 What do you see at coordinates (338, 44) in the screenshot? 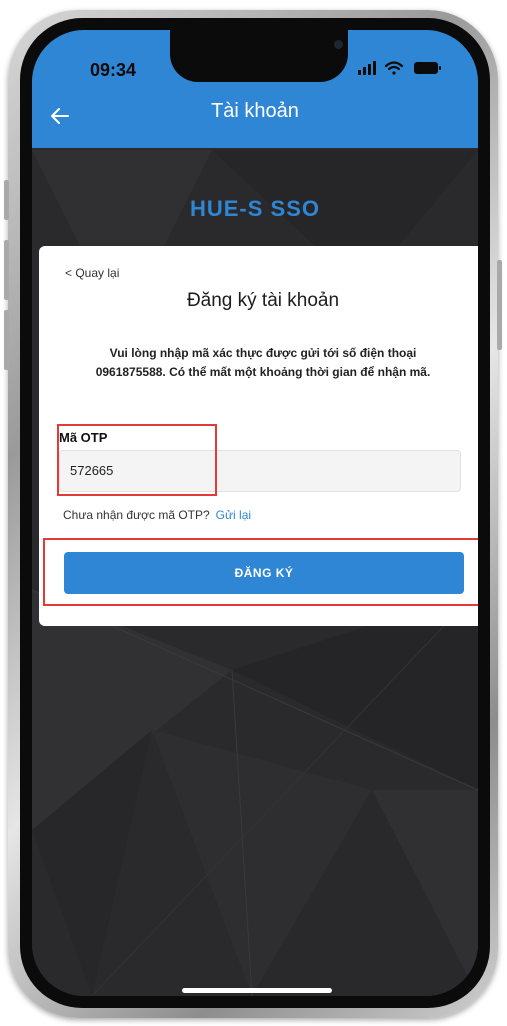
I see `camera-dot` at bounding box center [338, 44].